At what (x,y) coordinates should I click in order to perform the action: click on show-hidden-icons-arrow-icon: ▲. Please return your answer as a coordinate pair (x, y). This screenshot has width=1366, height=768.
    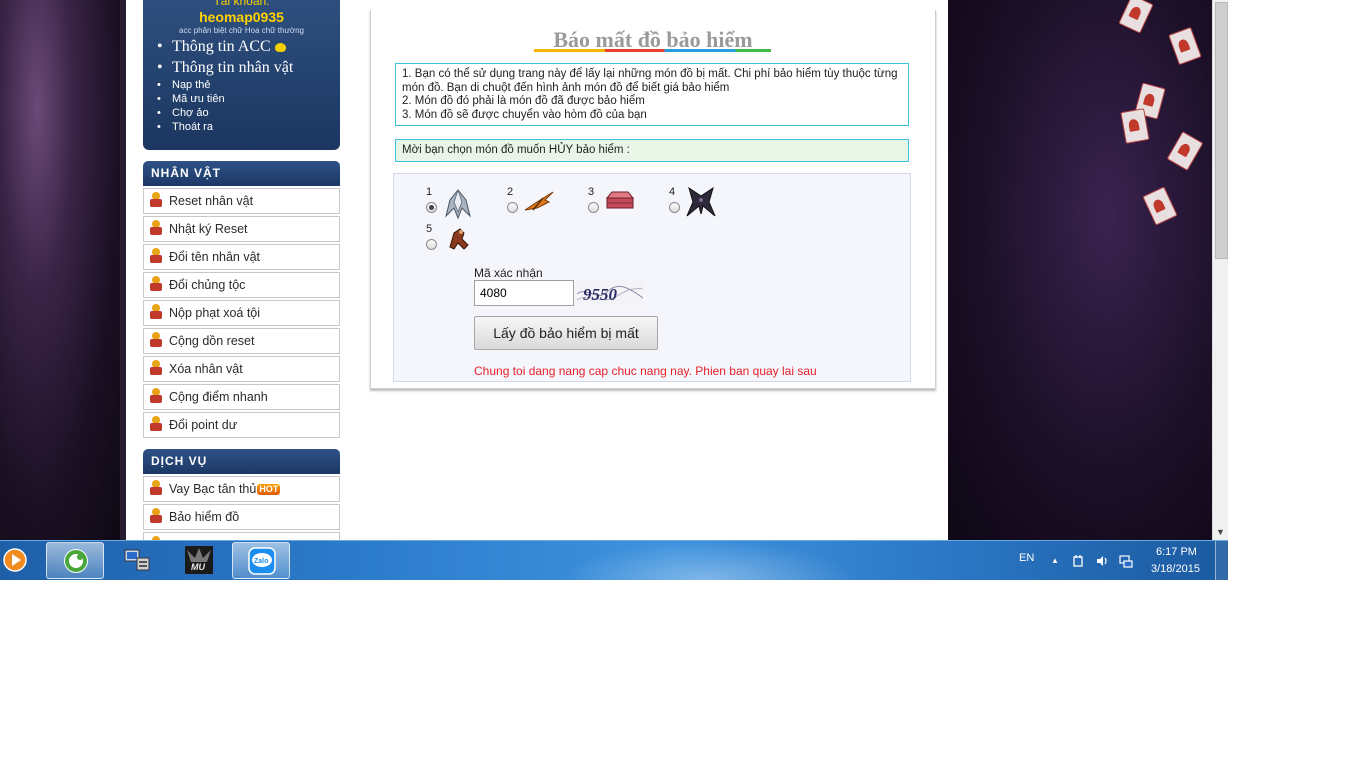
    Looking at the image, I should click on (1055, 561).